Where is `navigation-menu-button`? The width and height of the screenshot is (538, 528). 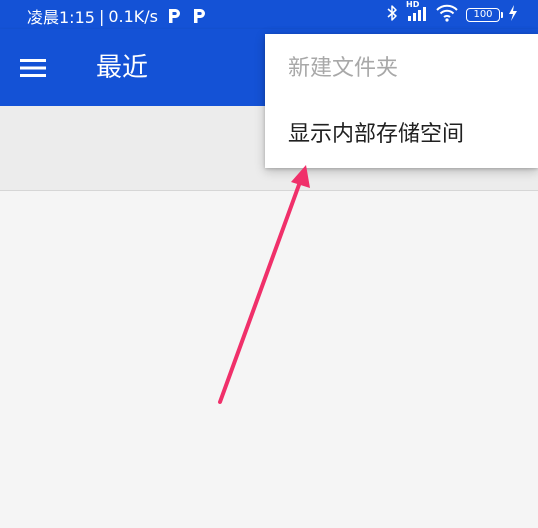 navigation-menu-button is located at coordinates (33, 68).